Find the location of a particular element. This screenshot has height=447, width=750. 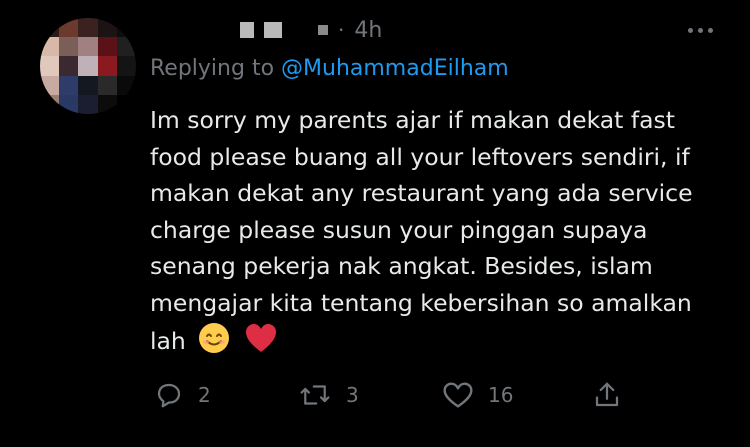

tweet-actions: 2 3 16 is located at coordinates (390, 400).